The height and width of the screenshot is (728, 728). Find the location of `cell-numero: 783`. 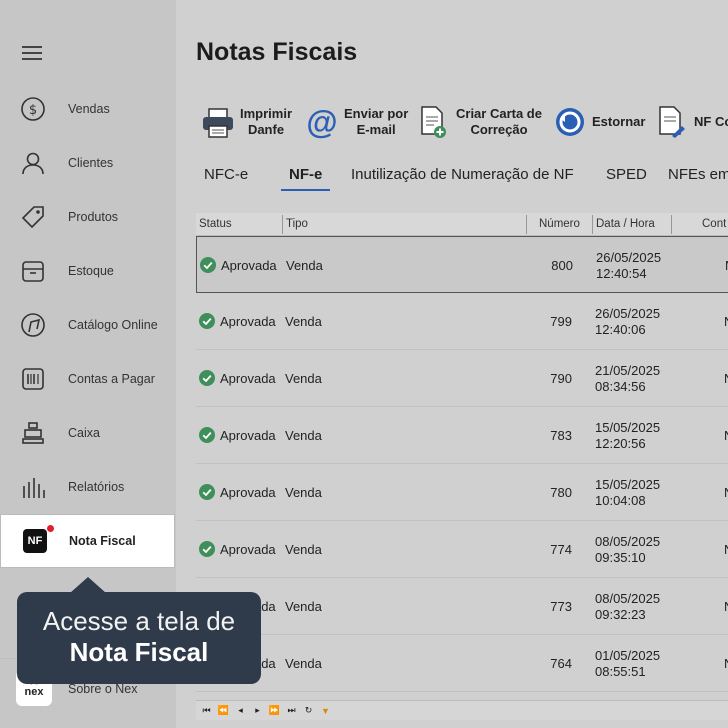

cell-numero: 783 is located at coordinates (561, 435).